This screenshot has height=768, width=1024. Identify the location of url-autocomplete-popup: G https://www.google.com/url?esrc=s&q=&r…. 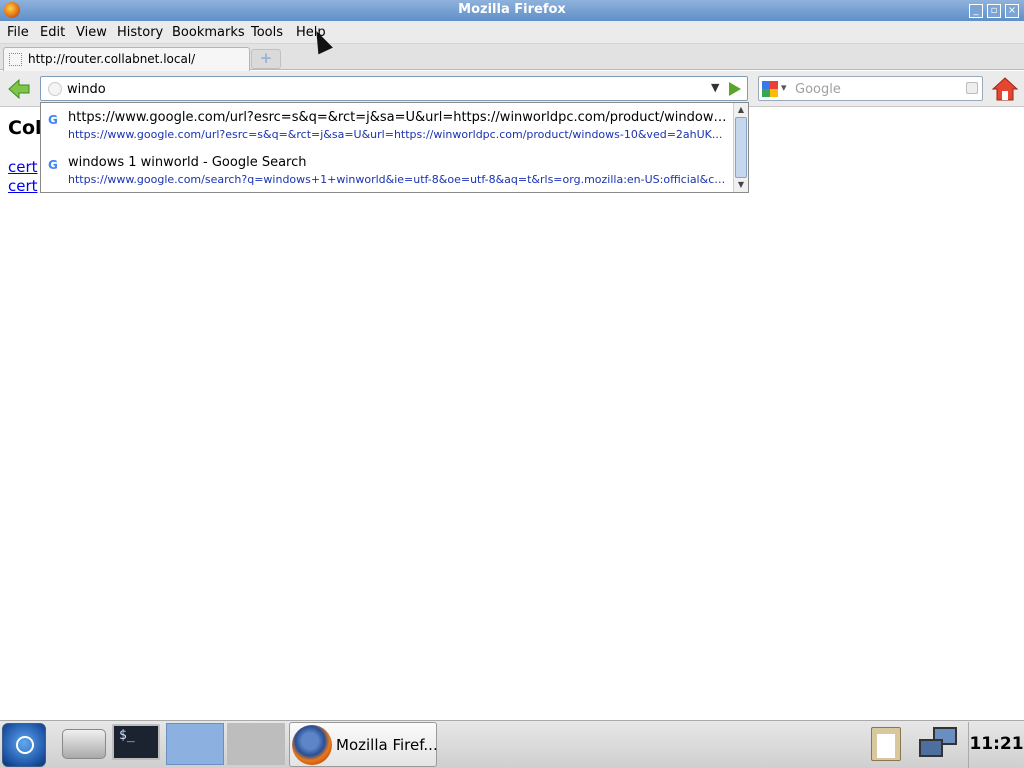
(394, 147).